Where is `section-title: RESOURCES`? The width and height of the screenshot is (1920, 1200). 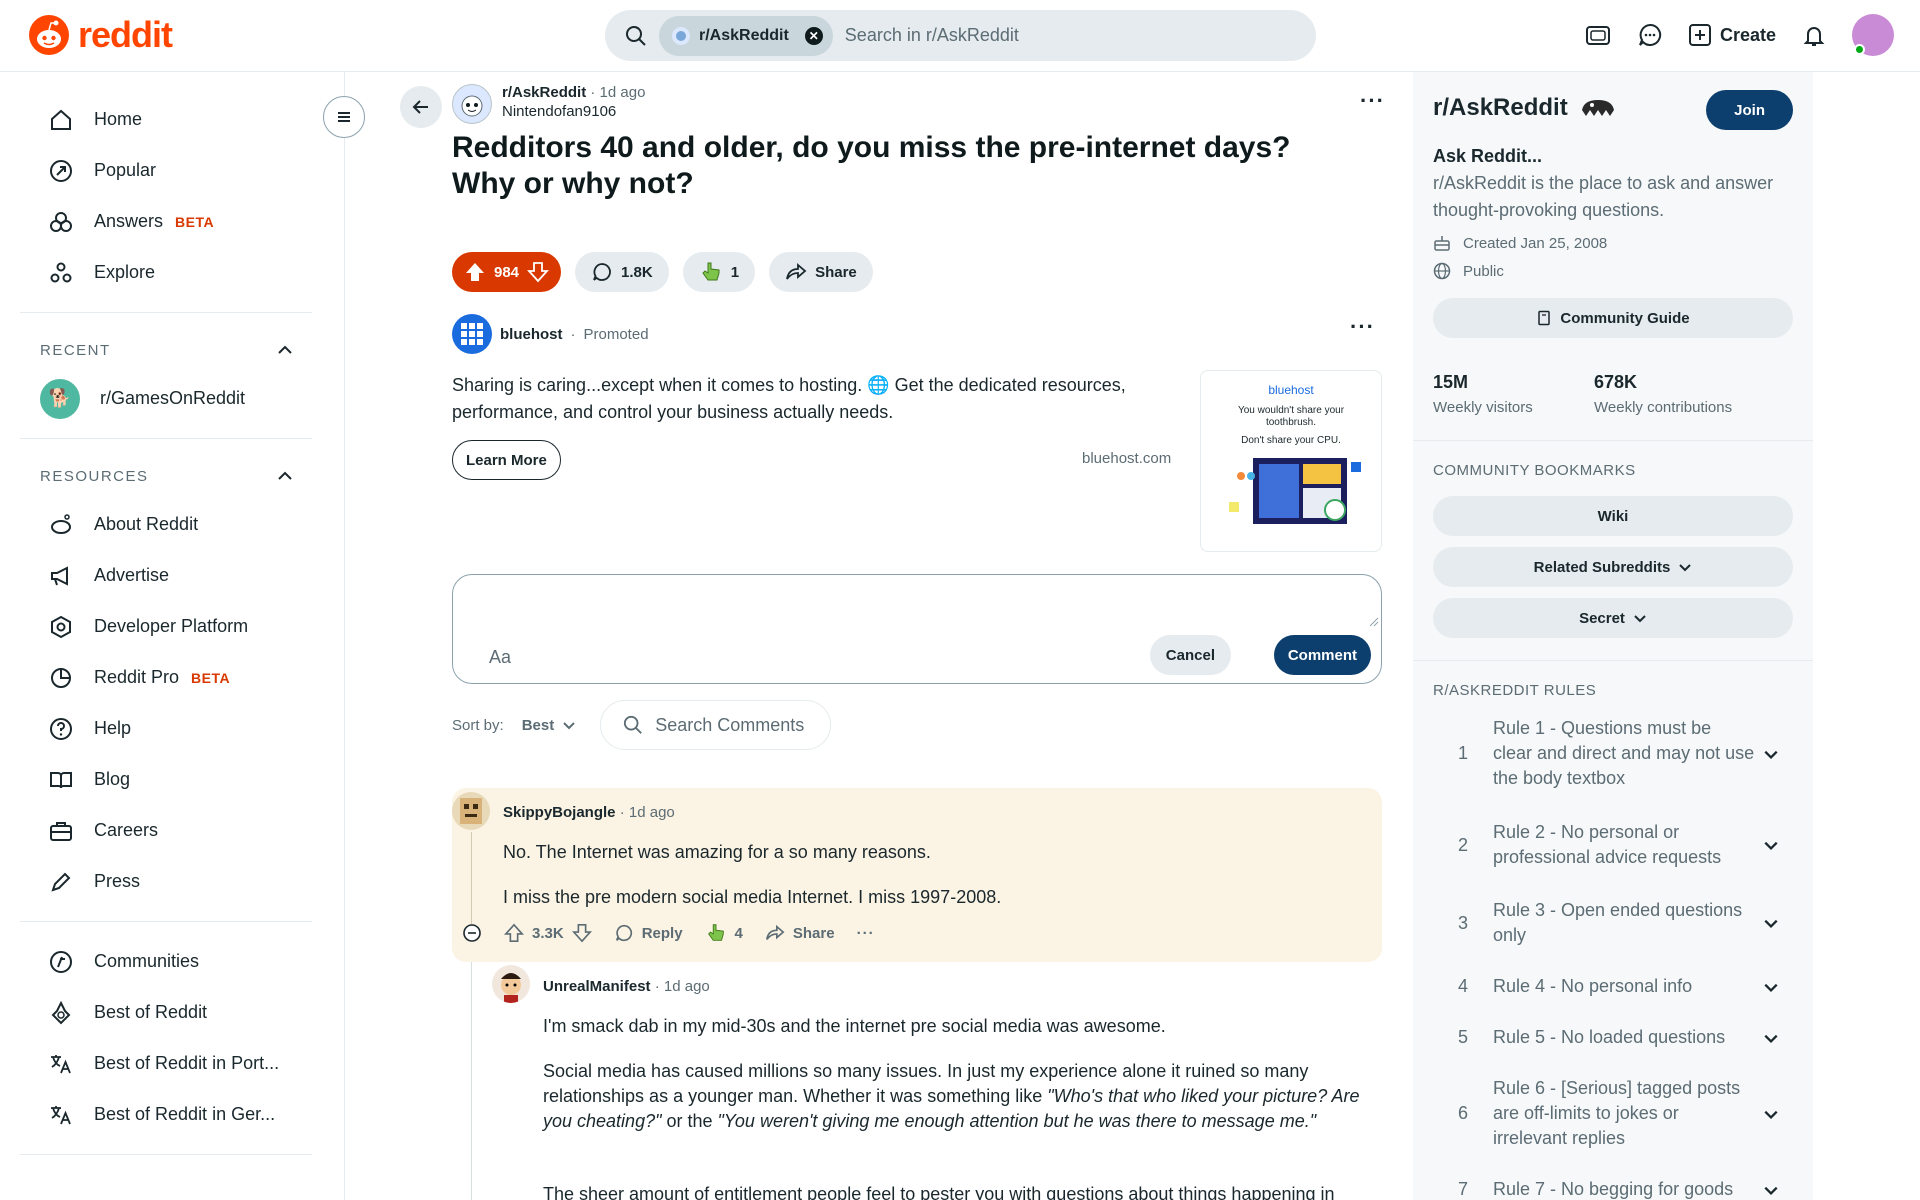 section-title: RESOURCES is located at coordinates (94, 476).